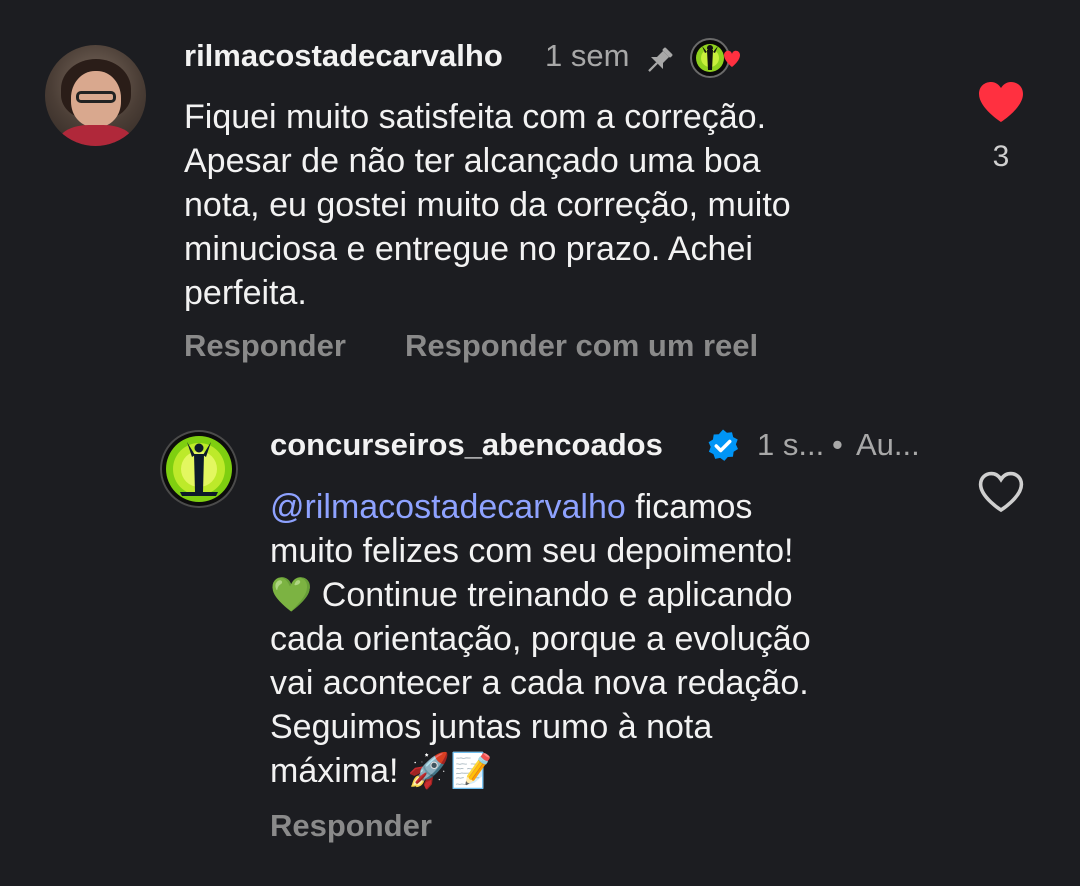 Image resolution: width=1080 pixels, height=886 pixels. What do you see at coordinates (660, 59) in the screenshot?
I see `pin-icon` at bounding box center [660, 59].